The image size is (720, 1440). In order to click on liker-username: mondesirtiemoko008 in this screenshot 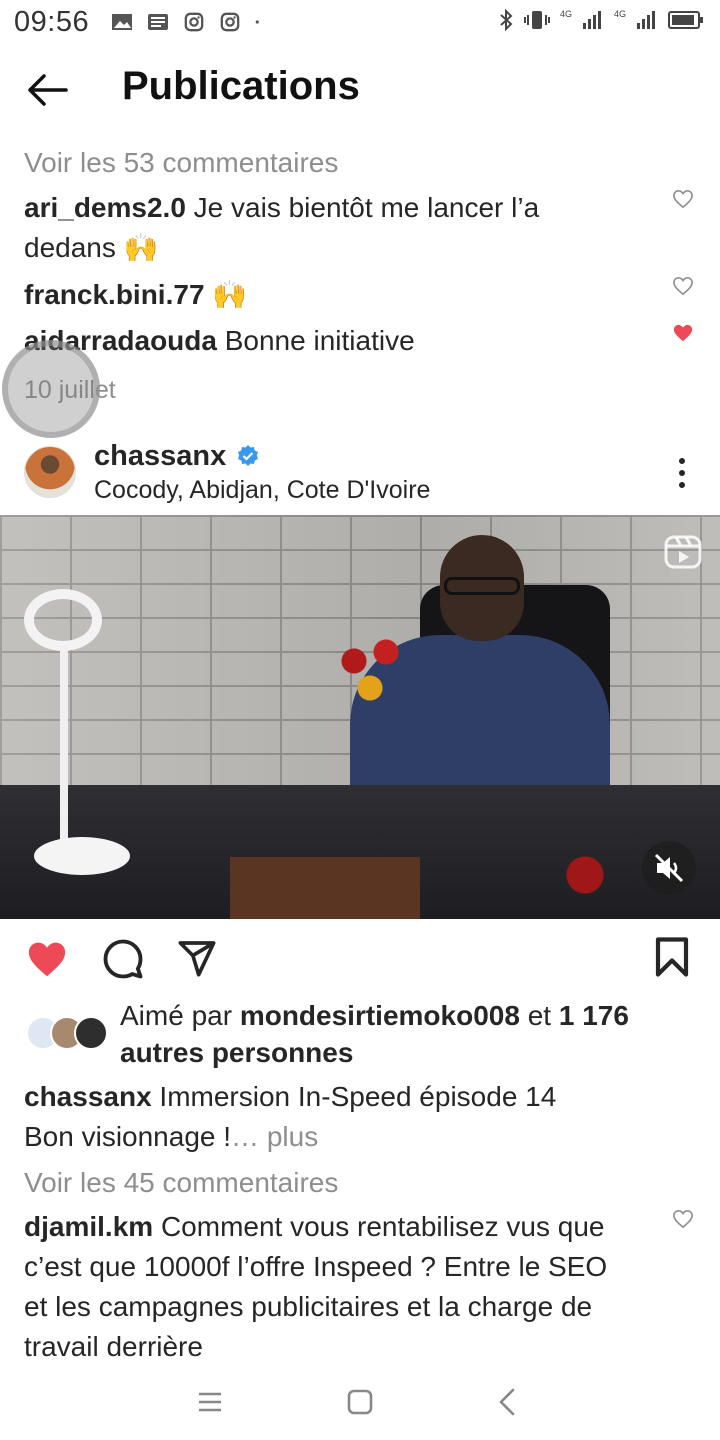, I will do `click(380, 1015)`.